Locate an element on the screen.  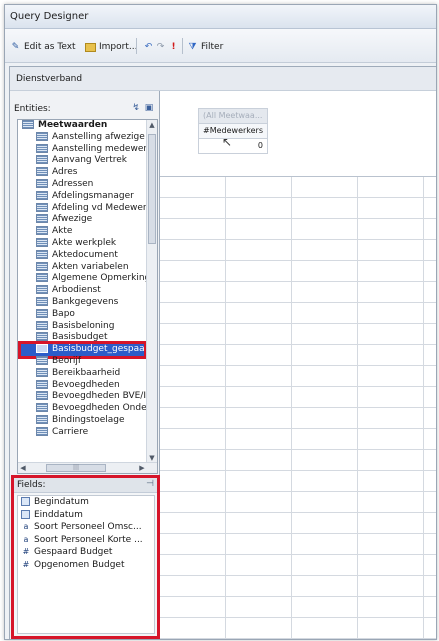
entity-label: Afdeling vd Medewerl is located at coordinates (99, 207).